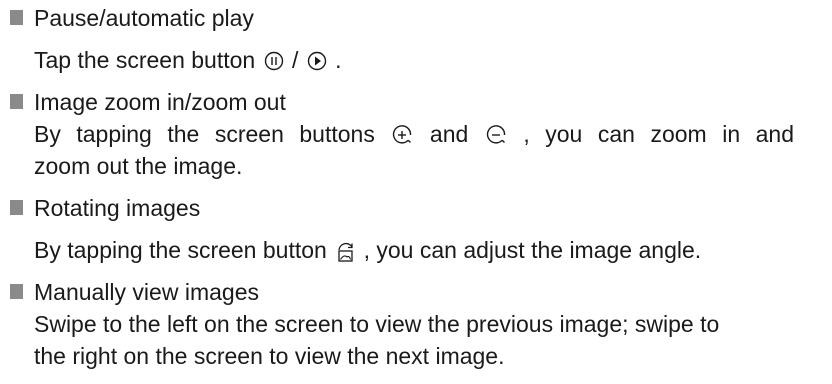  What do you see at coordinates (295, 60) in the screenshot?
I see `body-text: /` at bounding box center [295, 60].